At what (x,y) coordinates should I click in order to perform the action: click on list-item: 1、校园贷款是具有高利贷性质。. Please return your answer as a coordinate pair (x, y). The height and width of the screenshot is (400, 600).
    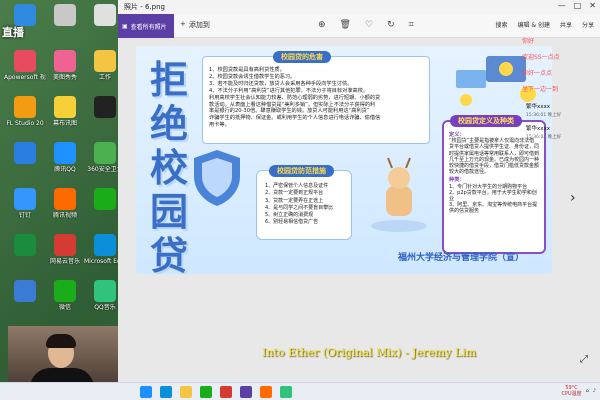
    Looking at the image, I should click on (247, 70).